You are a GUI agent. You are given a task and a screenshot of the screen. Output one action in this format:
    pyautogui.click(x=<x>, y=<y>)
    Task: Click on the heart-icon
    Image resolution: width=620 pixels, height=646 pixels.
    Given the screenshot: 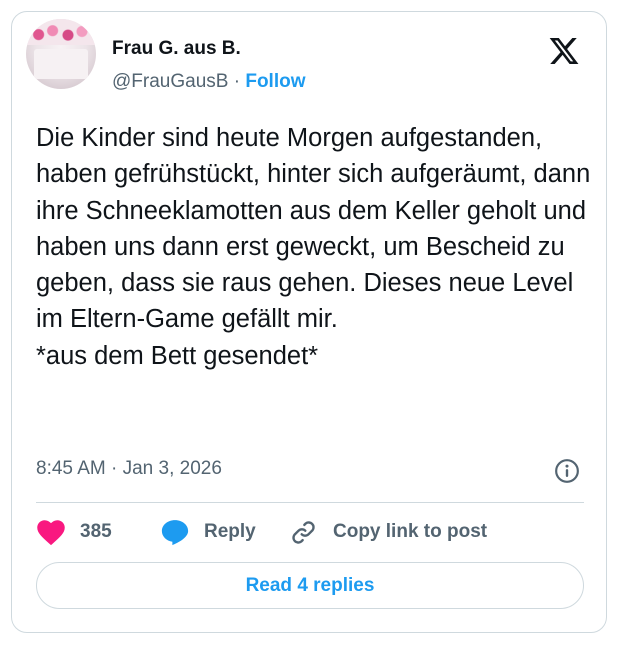 What is the action you would take?
    pyautogui.click(x=51, y=533)
    